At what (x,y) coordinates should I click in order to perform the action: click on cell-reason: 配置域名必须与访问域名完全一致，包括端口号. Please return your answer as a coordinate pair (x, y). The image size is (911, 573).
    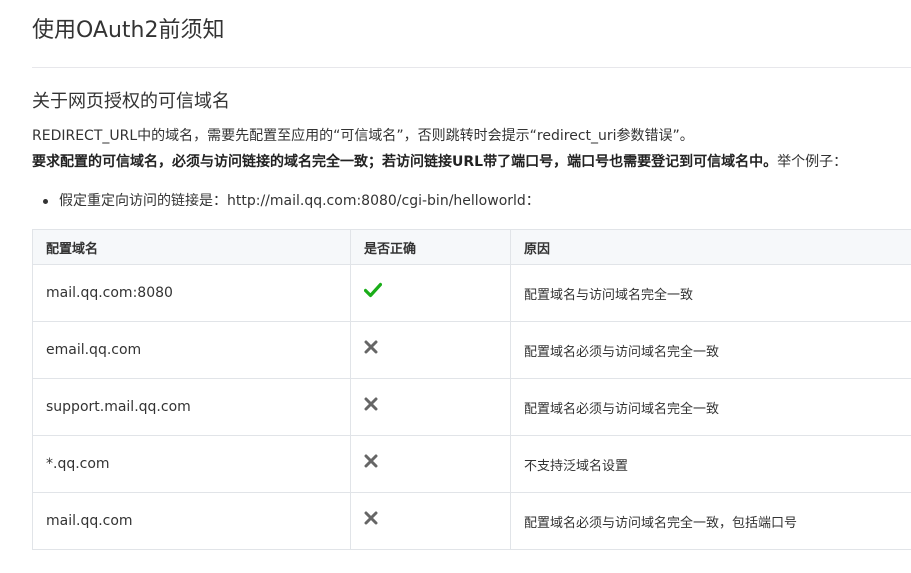
    Looking at the image, I should click on (710, 521).